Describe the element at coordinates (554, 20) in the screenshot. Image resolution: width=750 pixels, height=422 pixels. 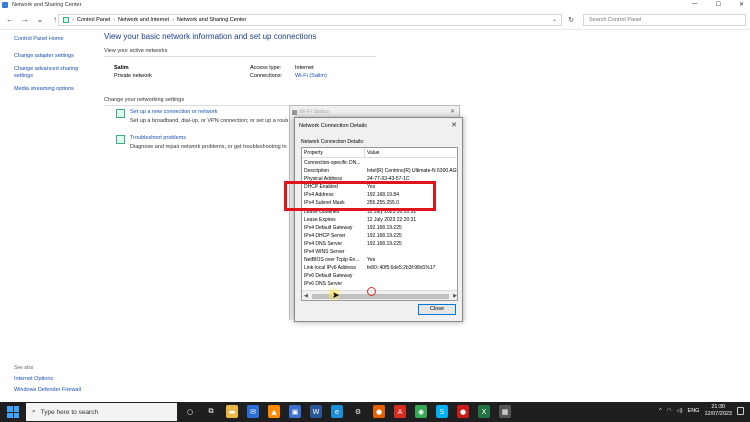
I see `address-dropdown-icon: ⌄` at that location.